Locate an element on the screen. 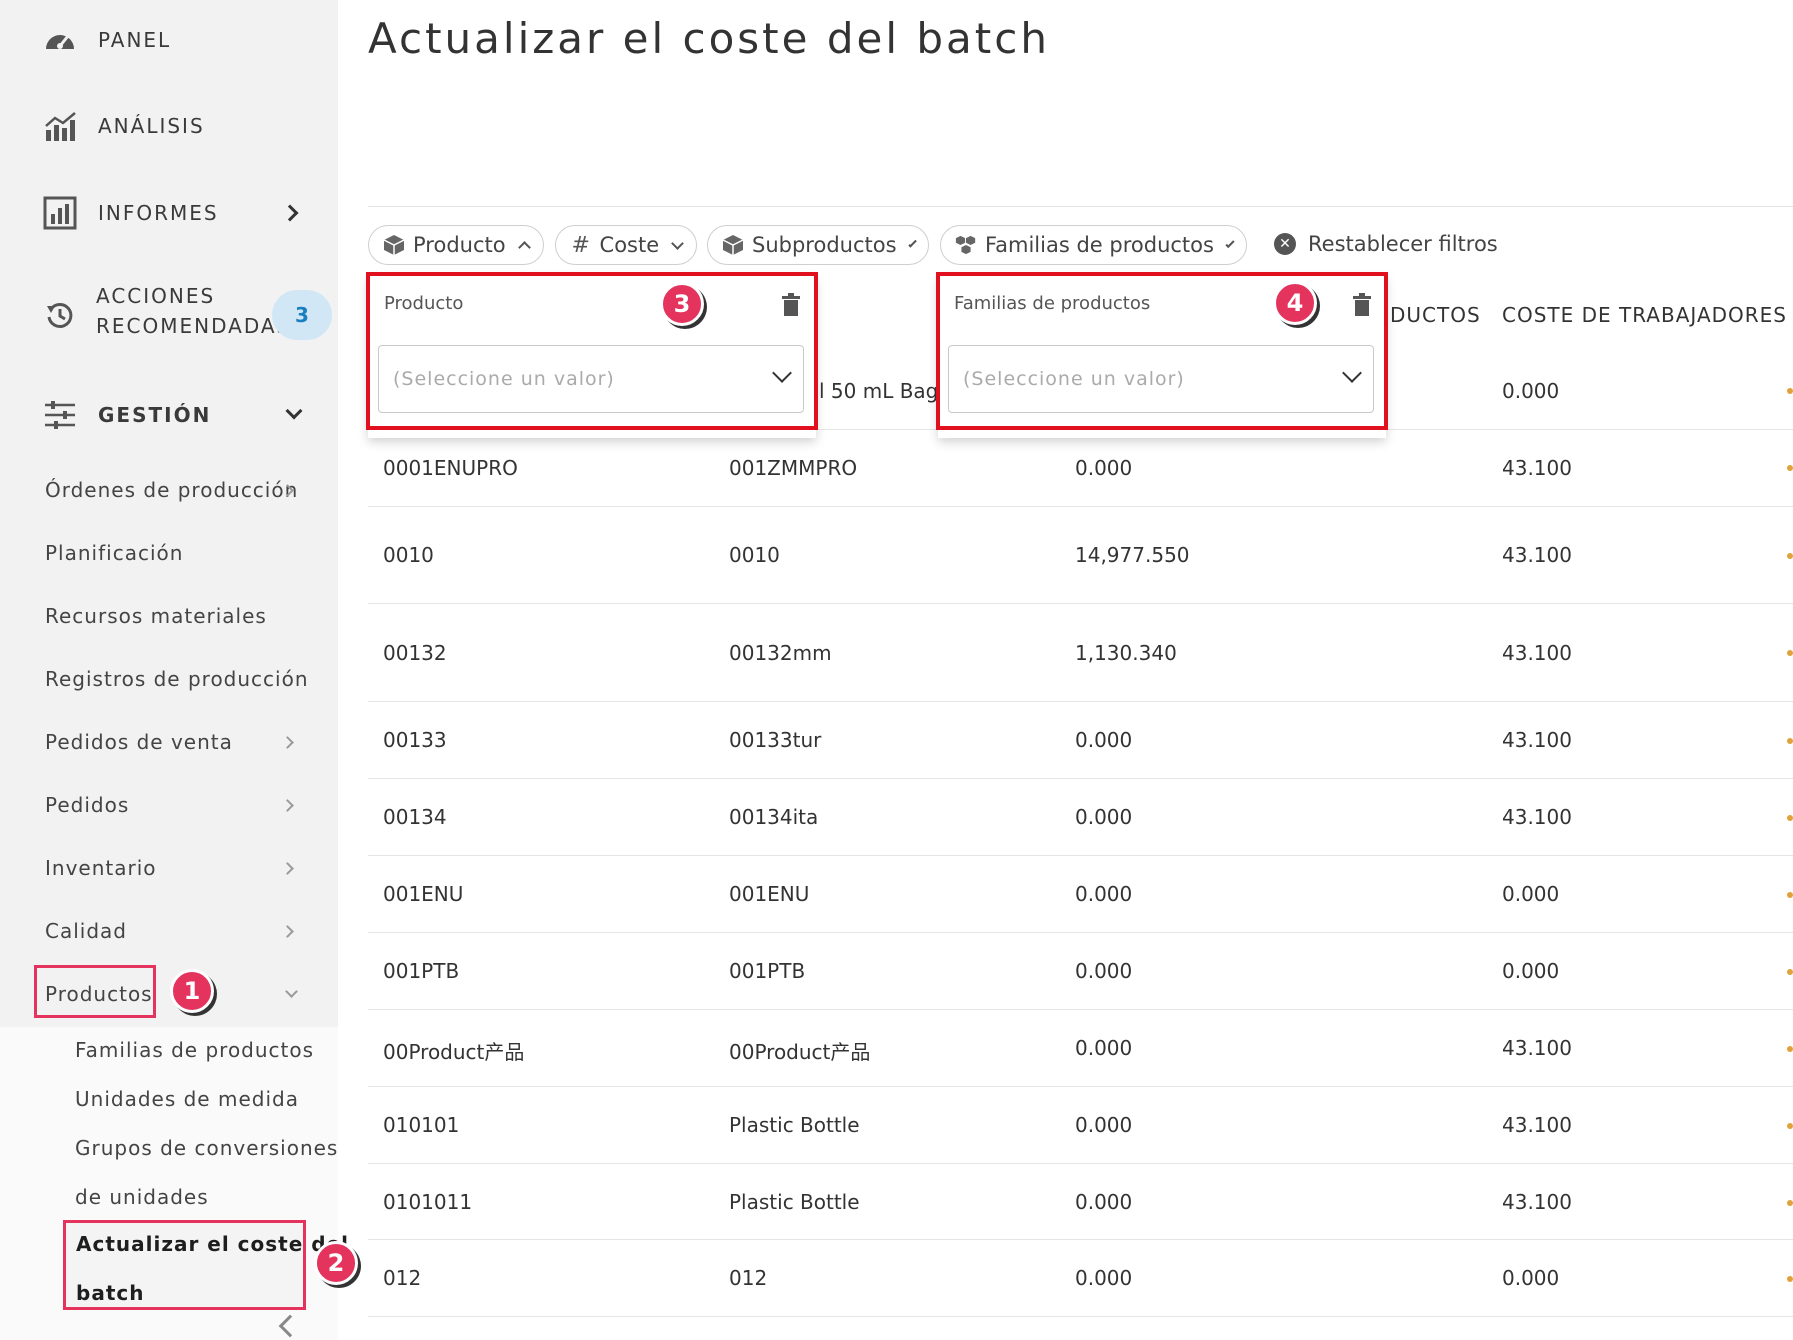 This screenshot has width=1793, height=1340. nav-actualizar-label-1: Actualizar el coste del is located at coordinates (213, 1244).